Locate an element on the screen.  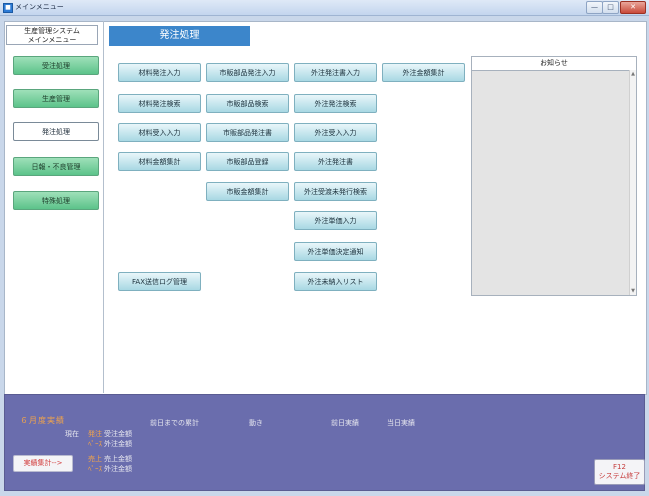
material-order-entry-button: 材料発注入力 is located at coordinates (159, 72).